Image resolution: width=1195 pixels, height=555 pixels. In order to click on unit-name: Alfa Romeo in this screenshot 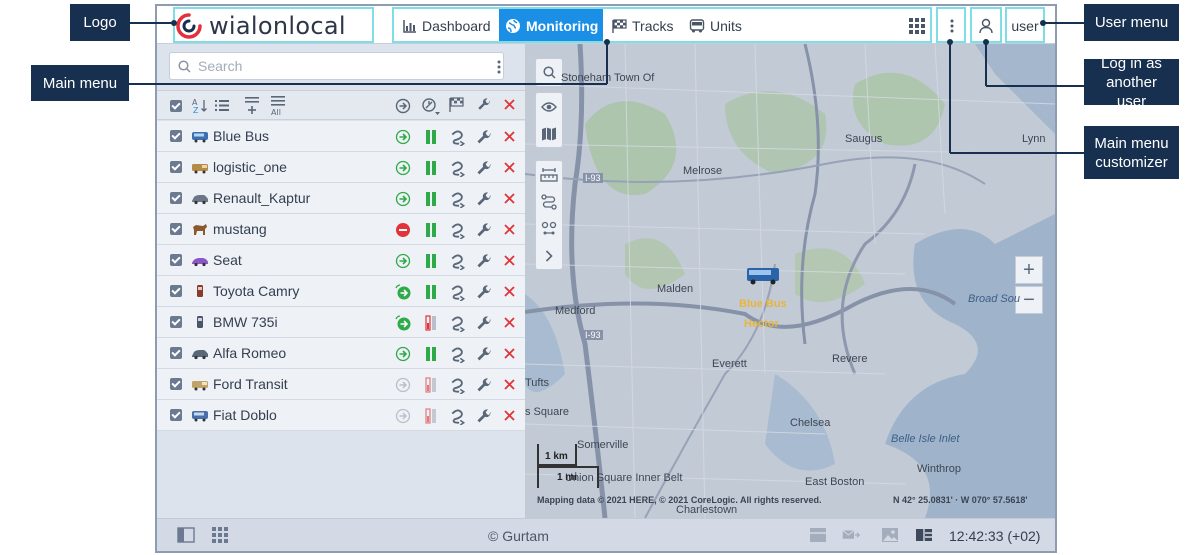, I will do `click(249, 353)`.